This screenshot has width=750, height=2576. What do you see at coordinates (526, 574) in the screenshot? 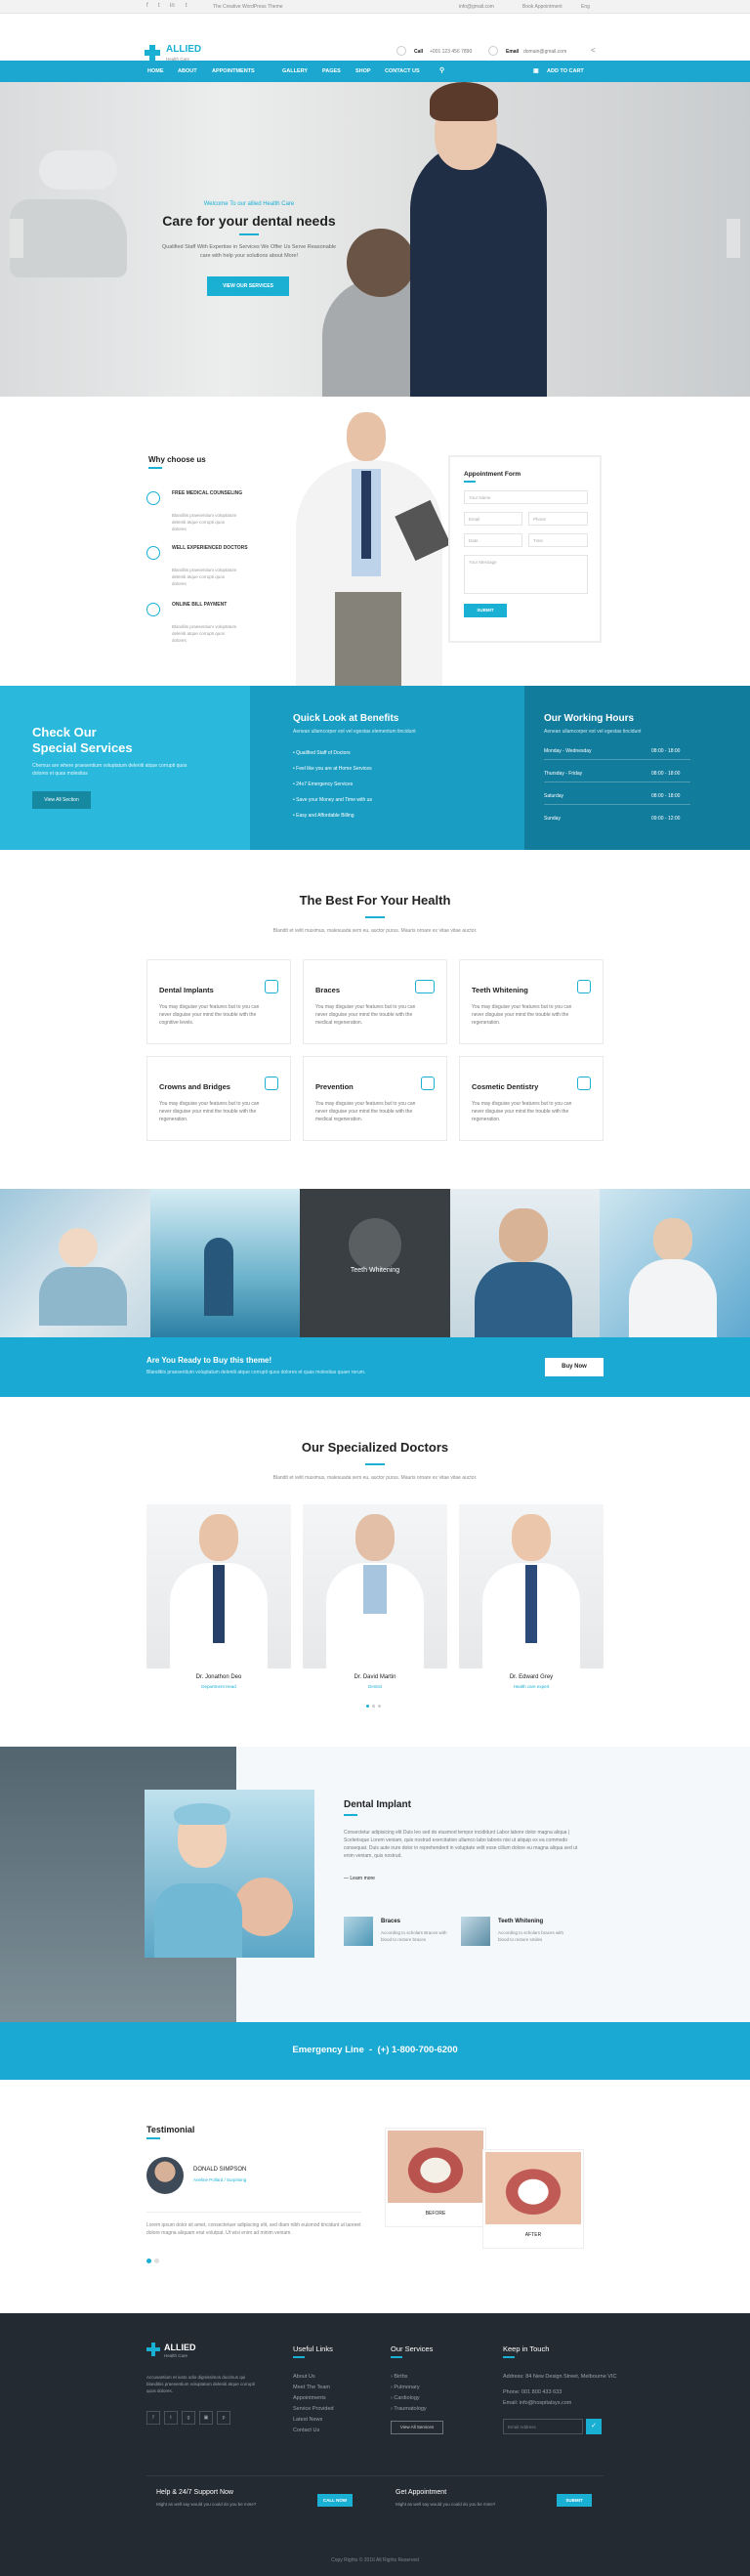
I see `message-field: Your Message` at bounding box center [526, 574].